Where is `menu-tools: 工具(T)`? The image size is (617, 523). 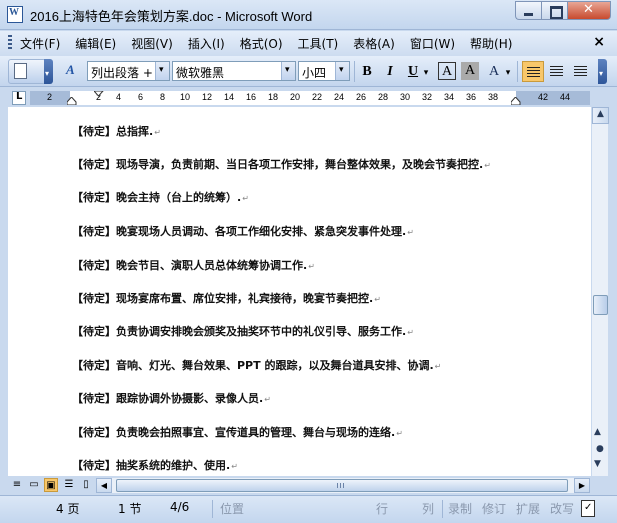
menu-tools: 工具(T) is located at coordinates (318, 43).